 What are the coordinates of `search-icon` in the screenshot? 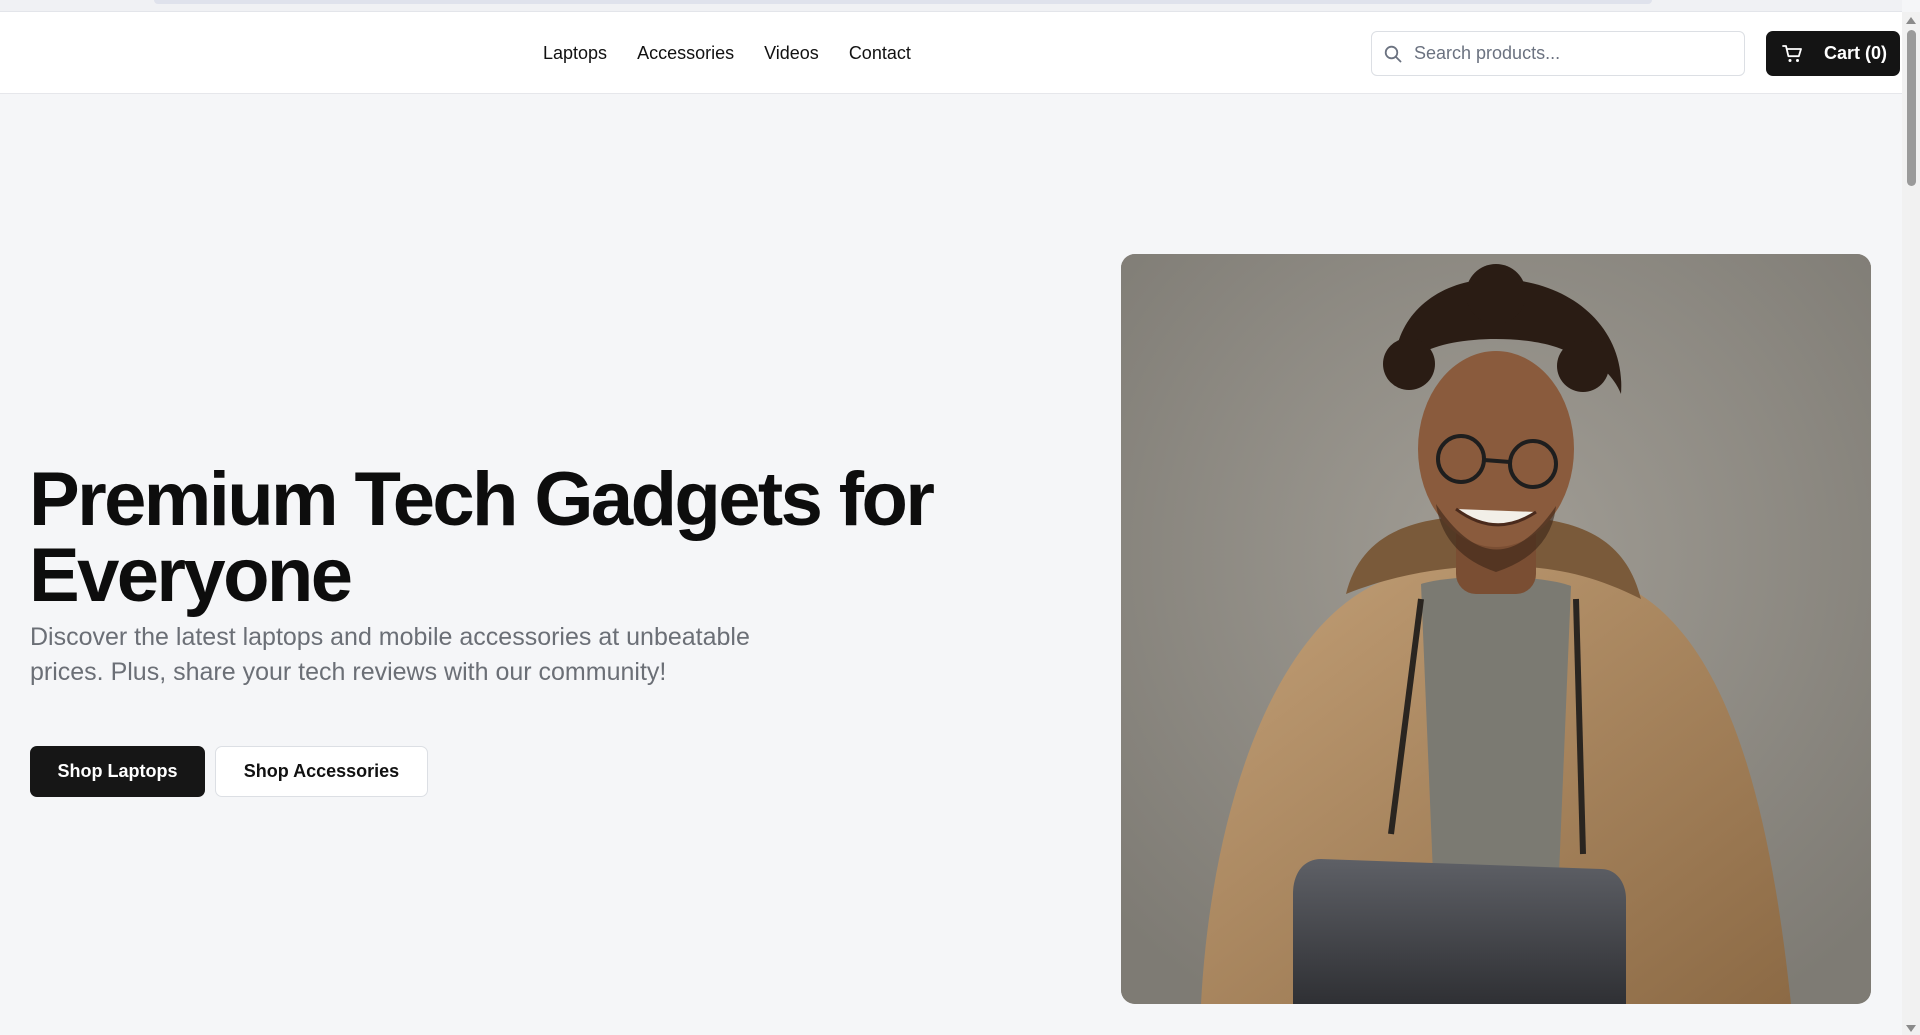 It's located at (1393, 53).